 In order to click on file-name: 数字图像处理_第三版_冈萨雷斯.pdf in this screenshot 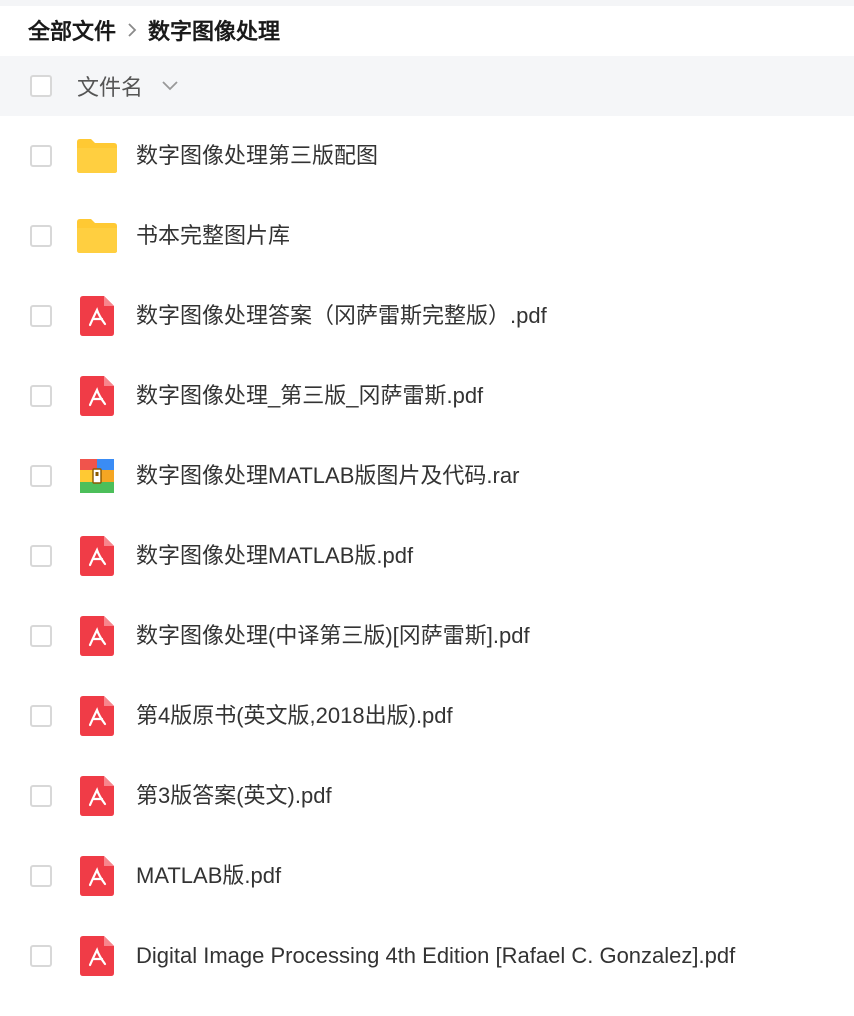, I will do `click(309, 396)`.